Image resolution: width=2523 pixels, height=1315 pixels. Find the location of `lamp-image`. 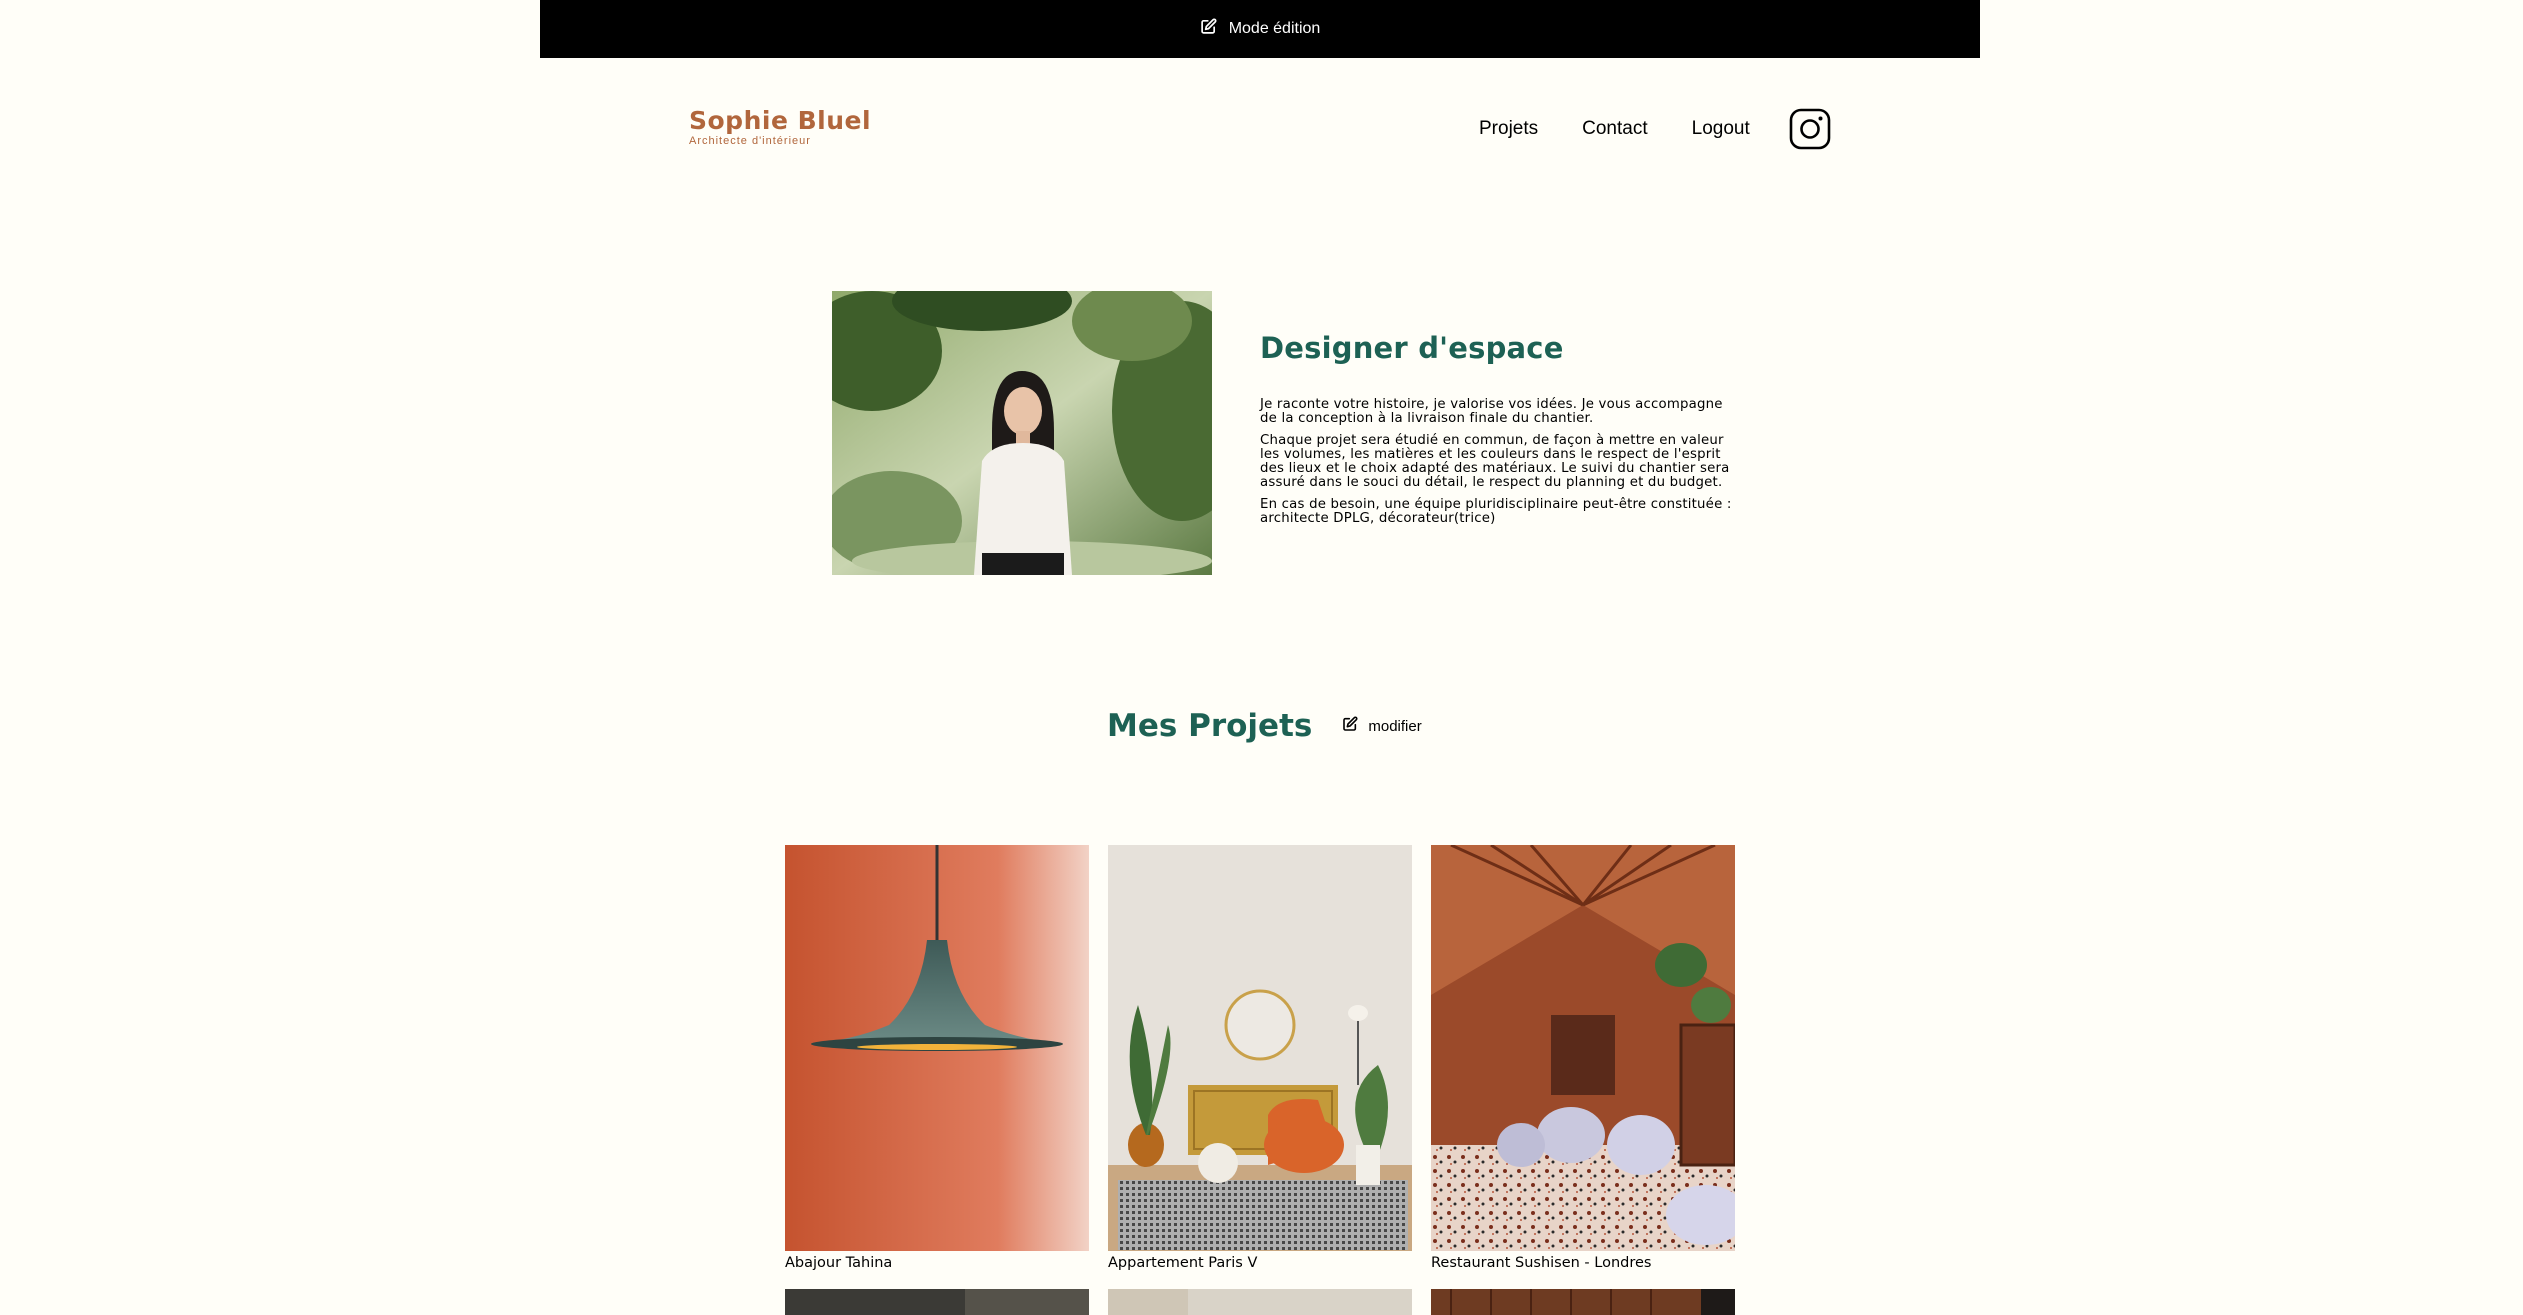

lamp-image is located at coordinates (937, 1048).